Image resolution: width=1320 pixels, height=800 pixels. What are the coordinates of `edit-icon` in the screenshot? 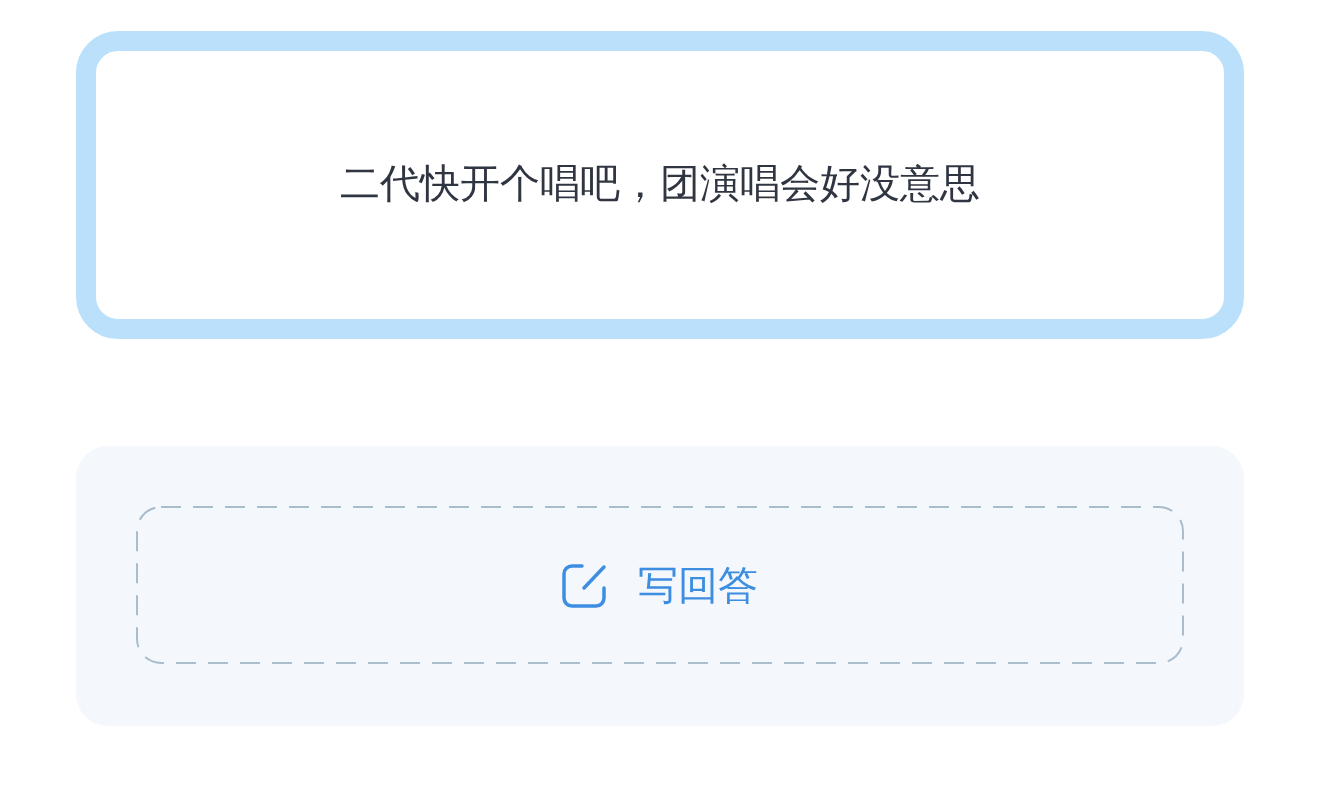 It's located at (585, 585).